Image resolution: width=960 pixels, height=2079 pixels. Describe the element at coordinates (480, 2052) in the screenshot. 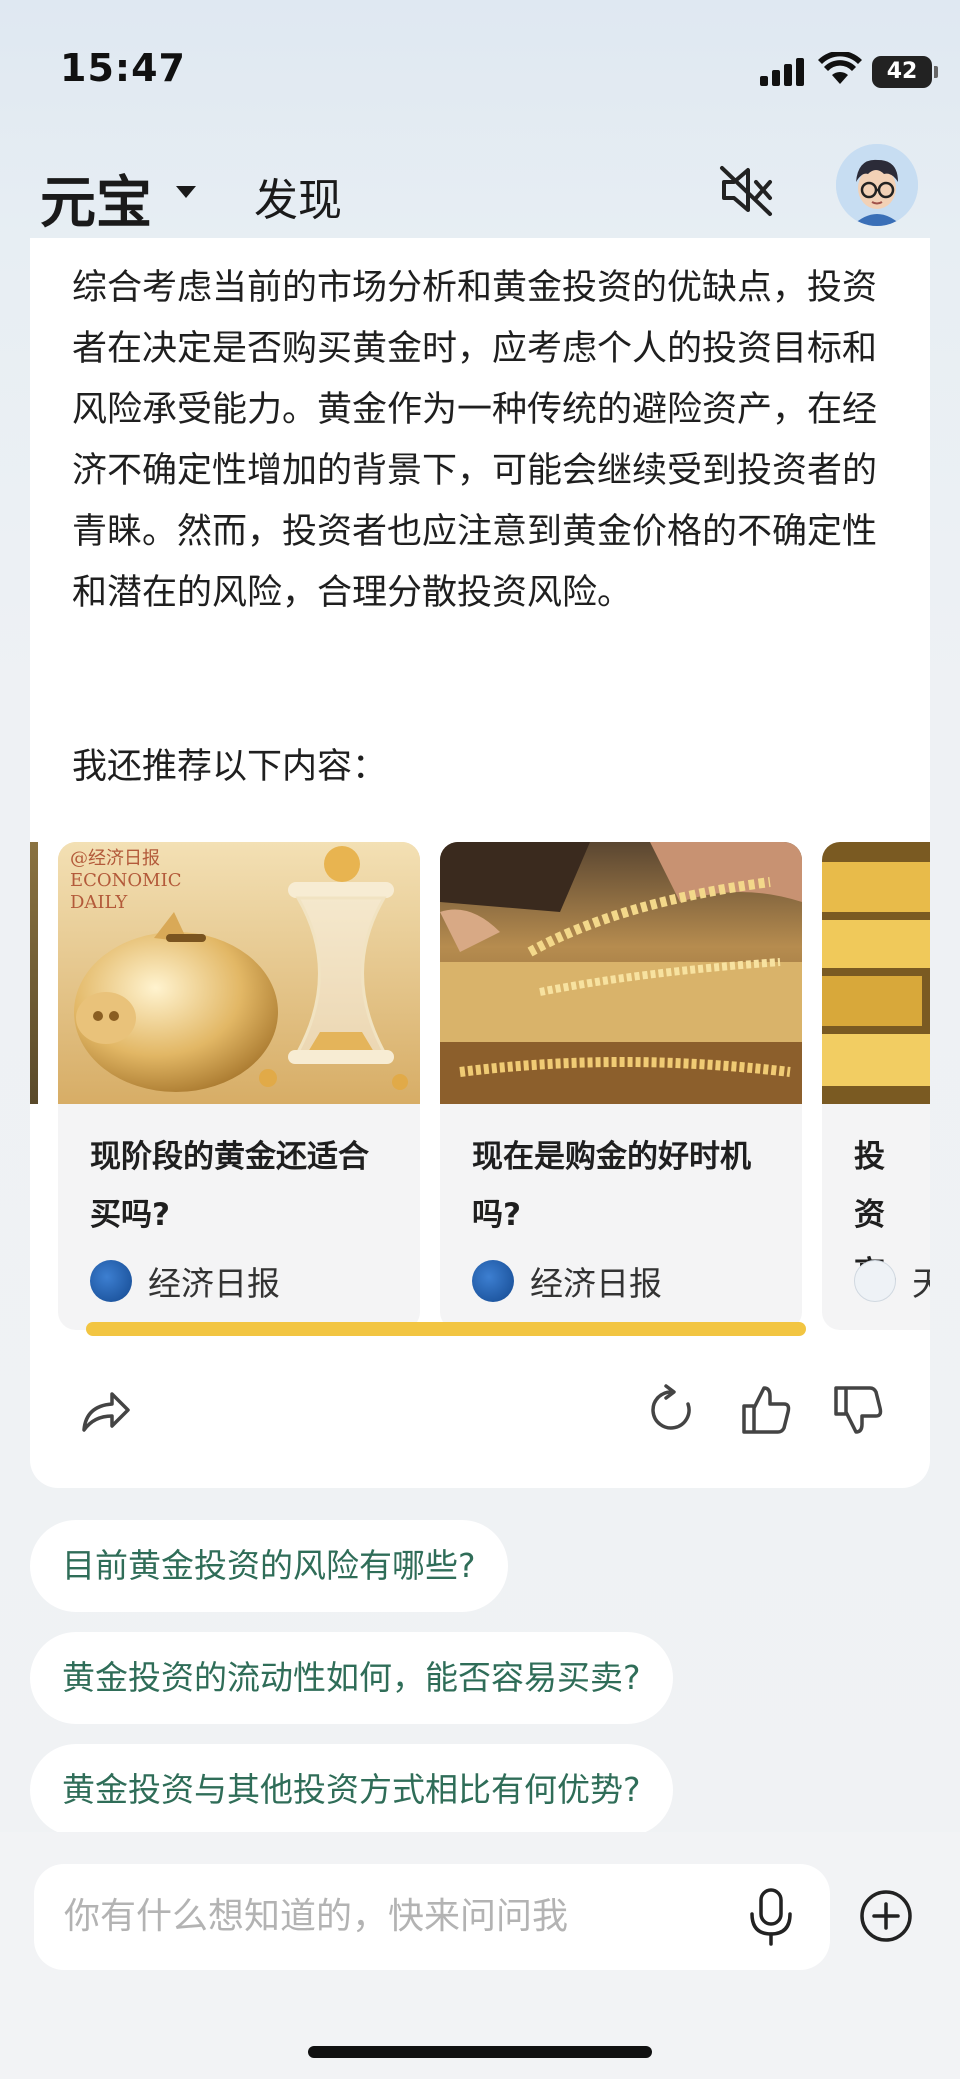

I see `home-indicator` at that location.